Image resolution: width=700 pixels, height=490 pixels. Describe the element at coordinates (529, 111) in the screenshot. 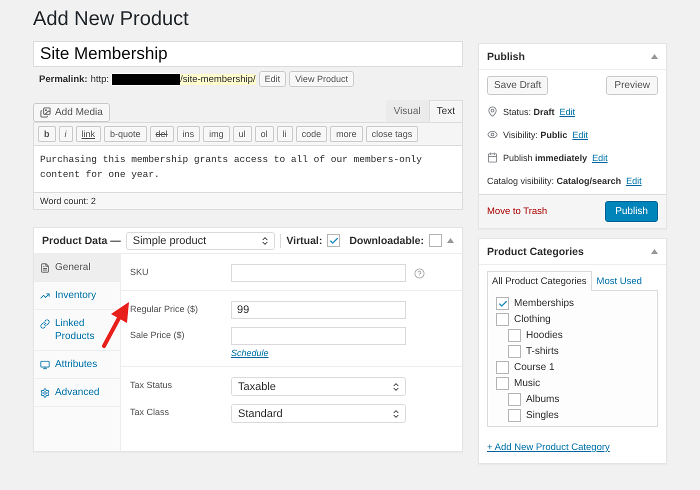

I see `publish-setting: Status: Draft` at that location.